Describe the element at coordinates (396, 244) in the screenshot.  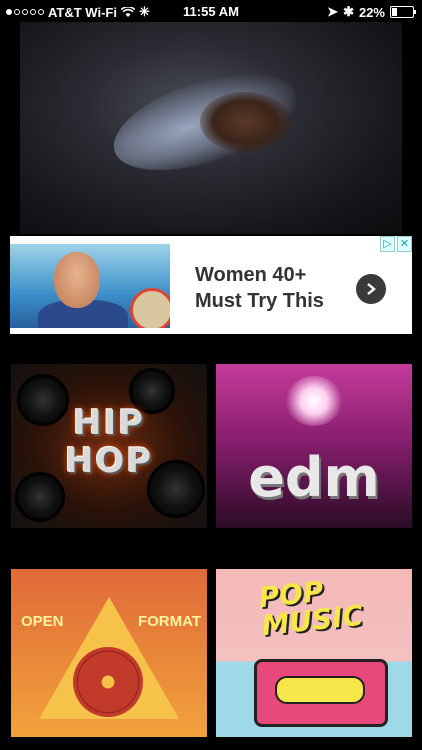
I see `ad-choices-badge: ▷ ✕` at that location.